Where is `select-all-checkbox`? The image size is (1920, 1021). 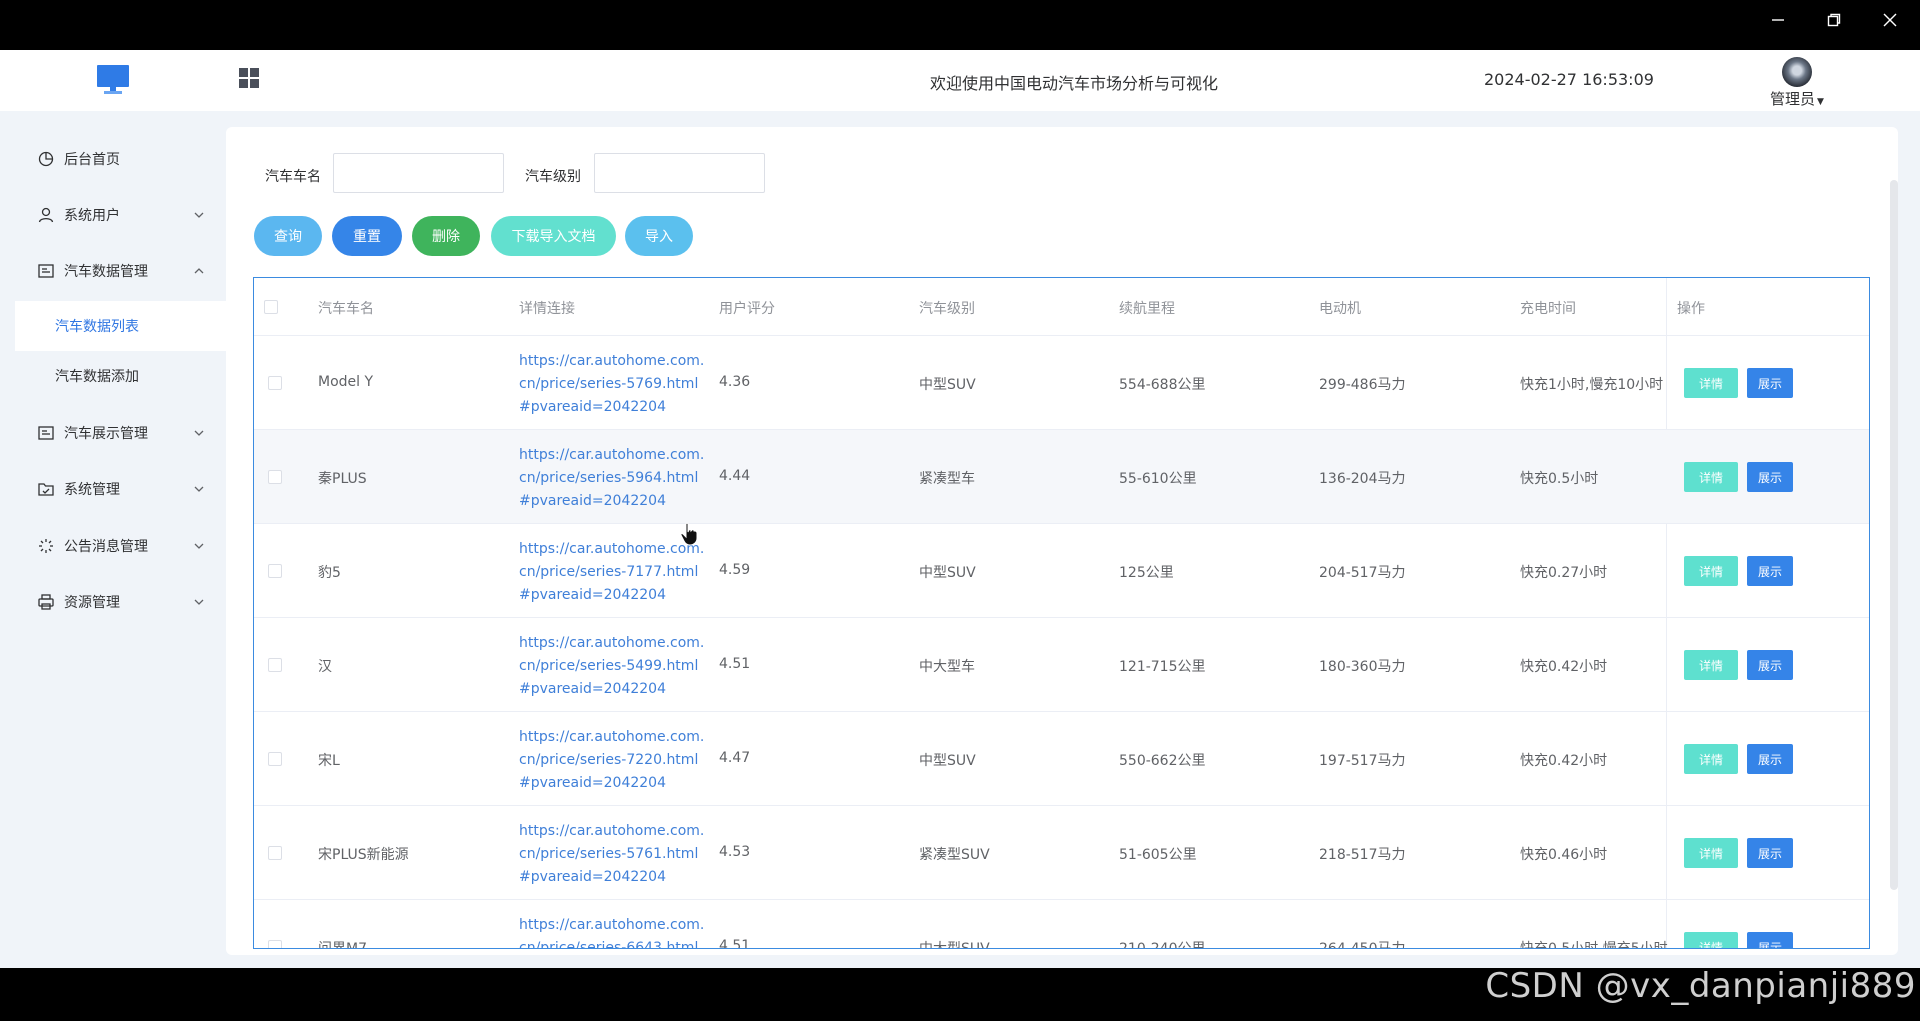 select-all-checkbox is located at coordinates (271, 307).